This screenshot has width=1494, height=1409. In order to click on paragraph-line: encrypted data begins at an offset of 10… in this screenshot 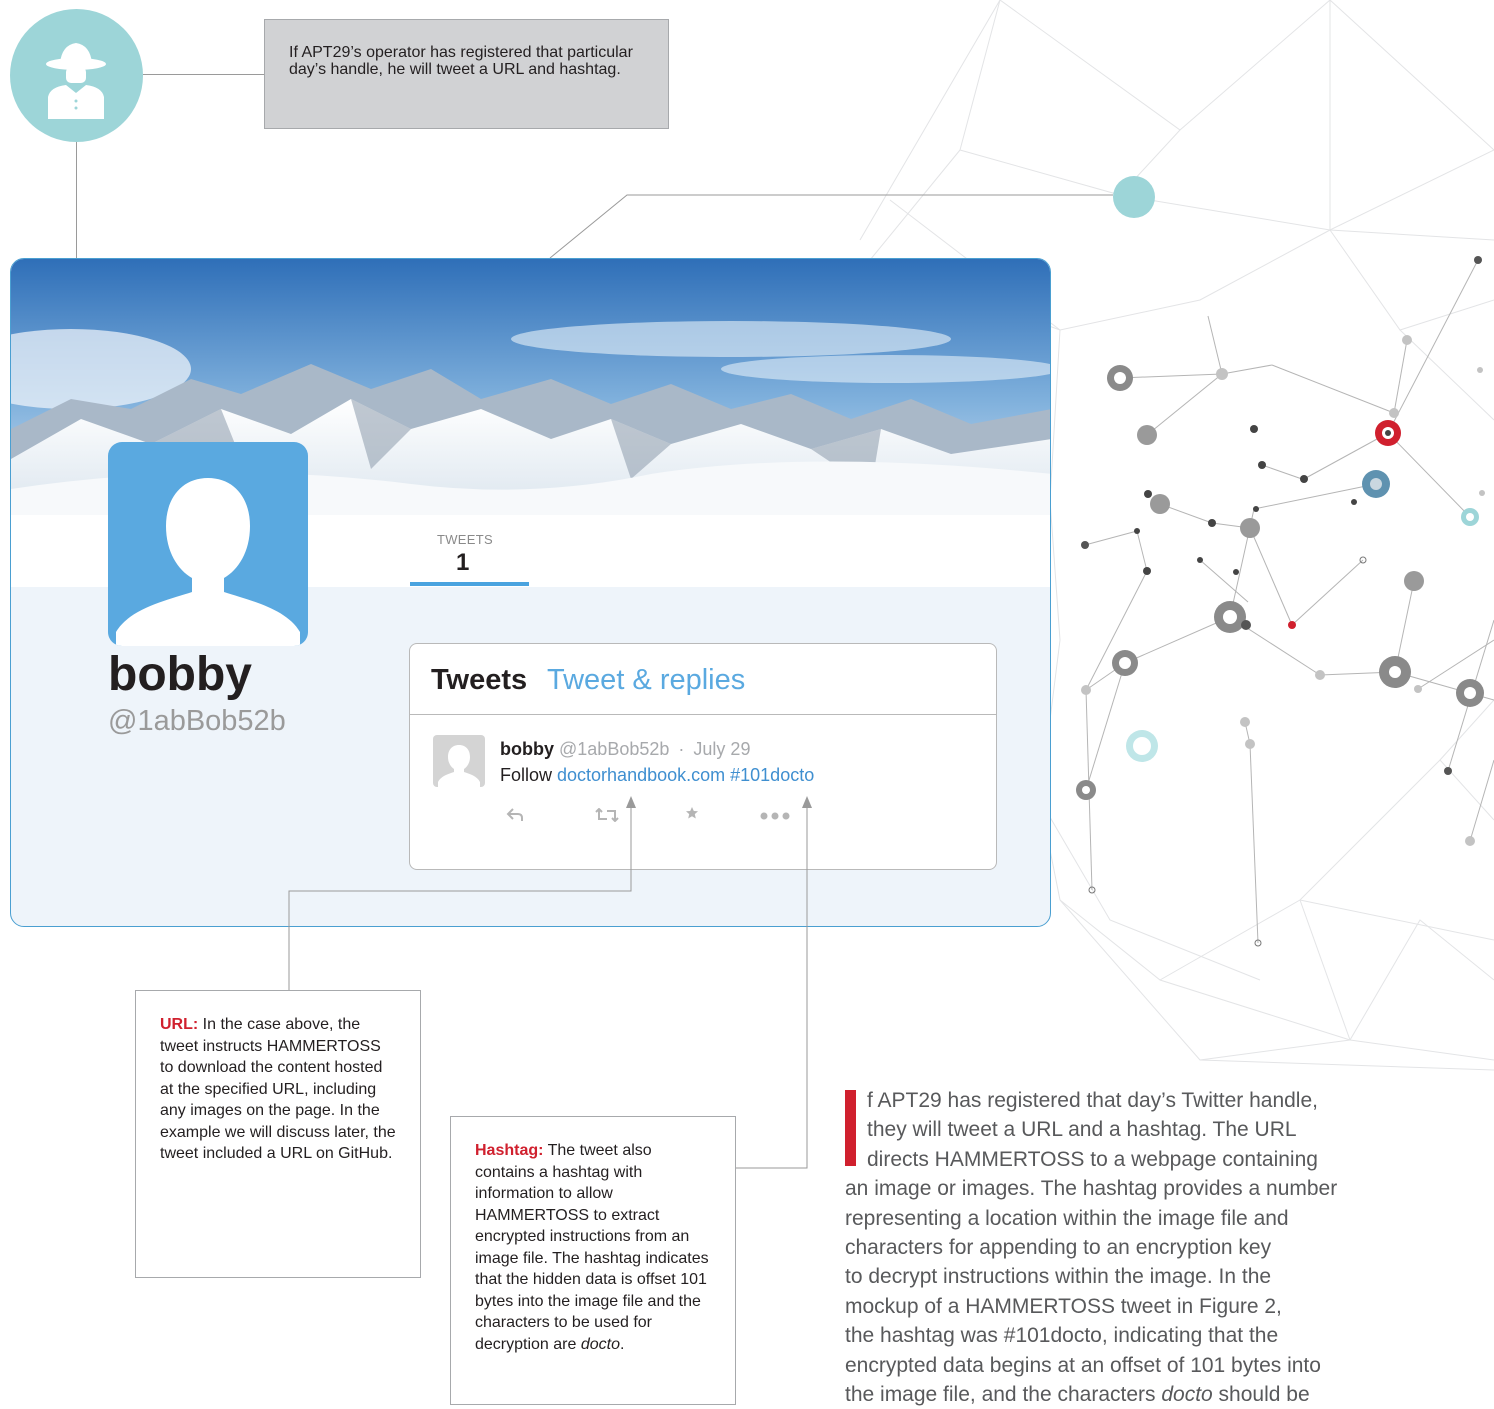, I will do `click(1083, 1365)`.